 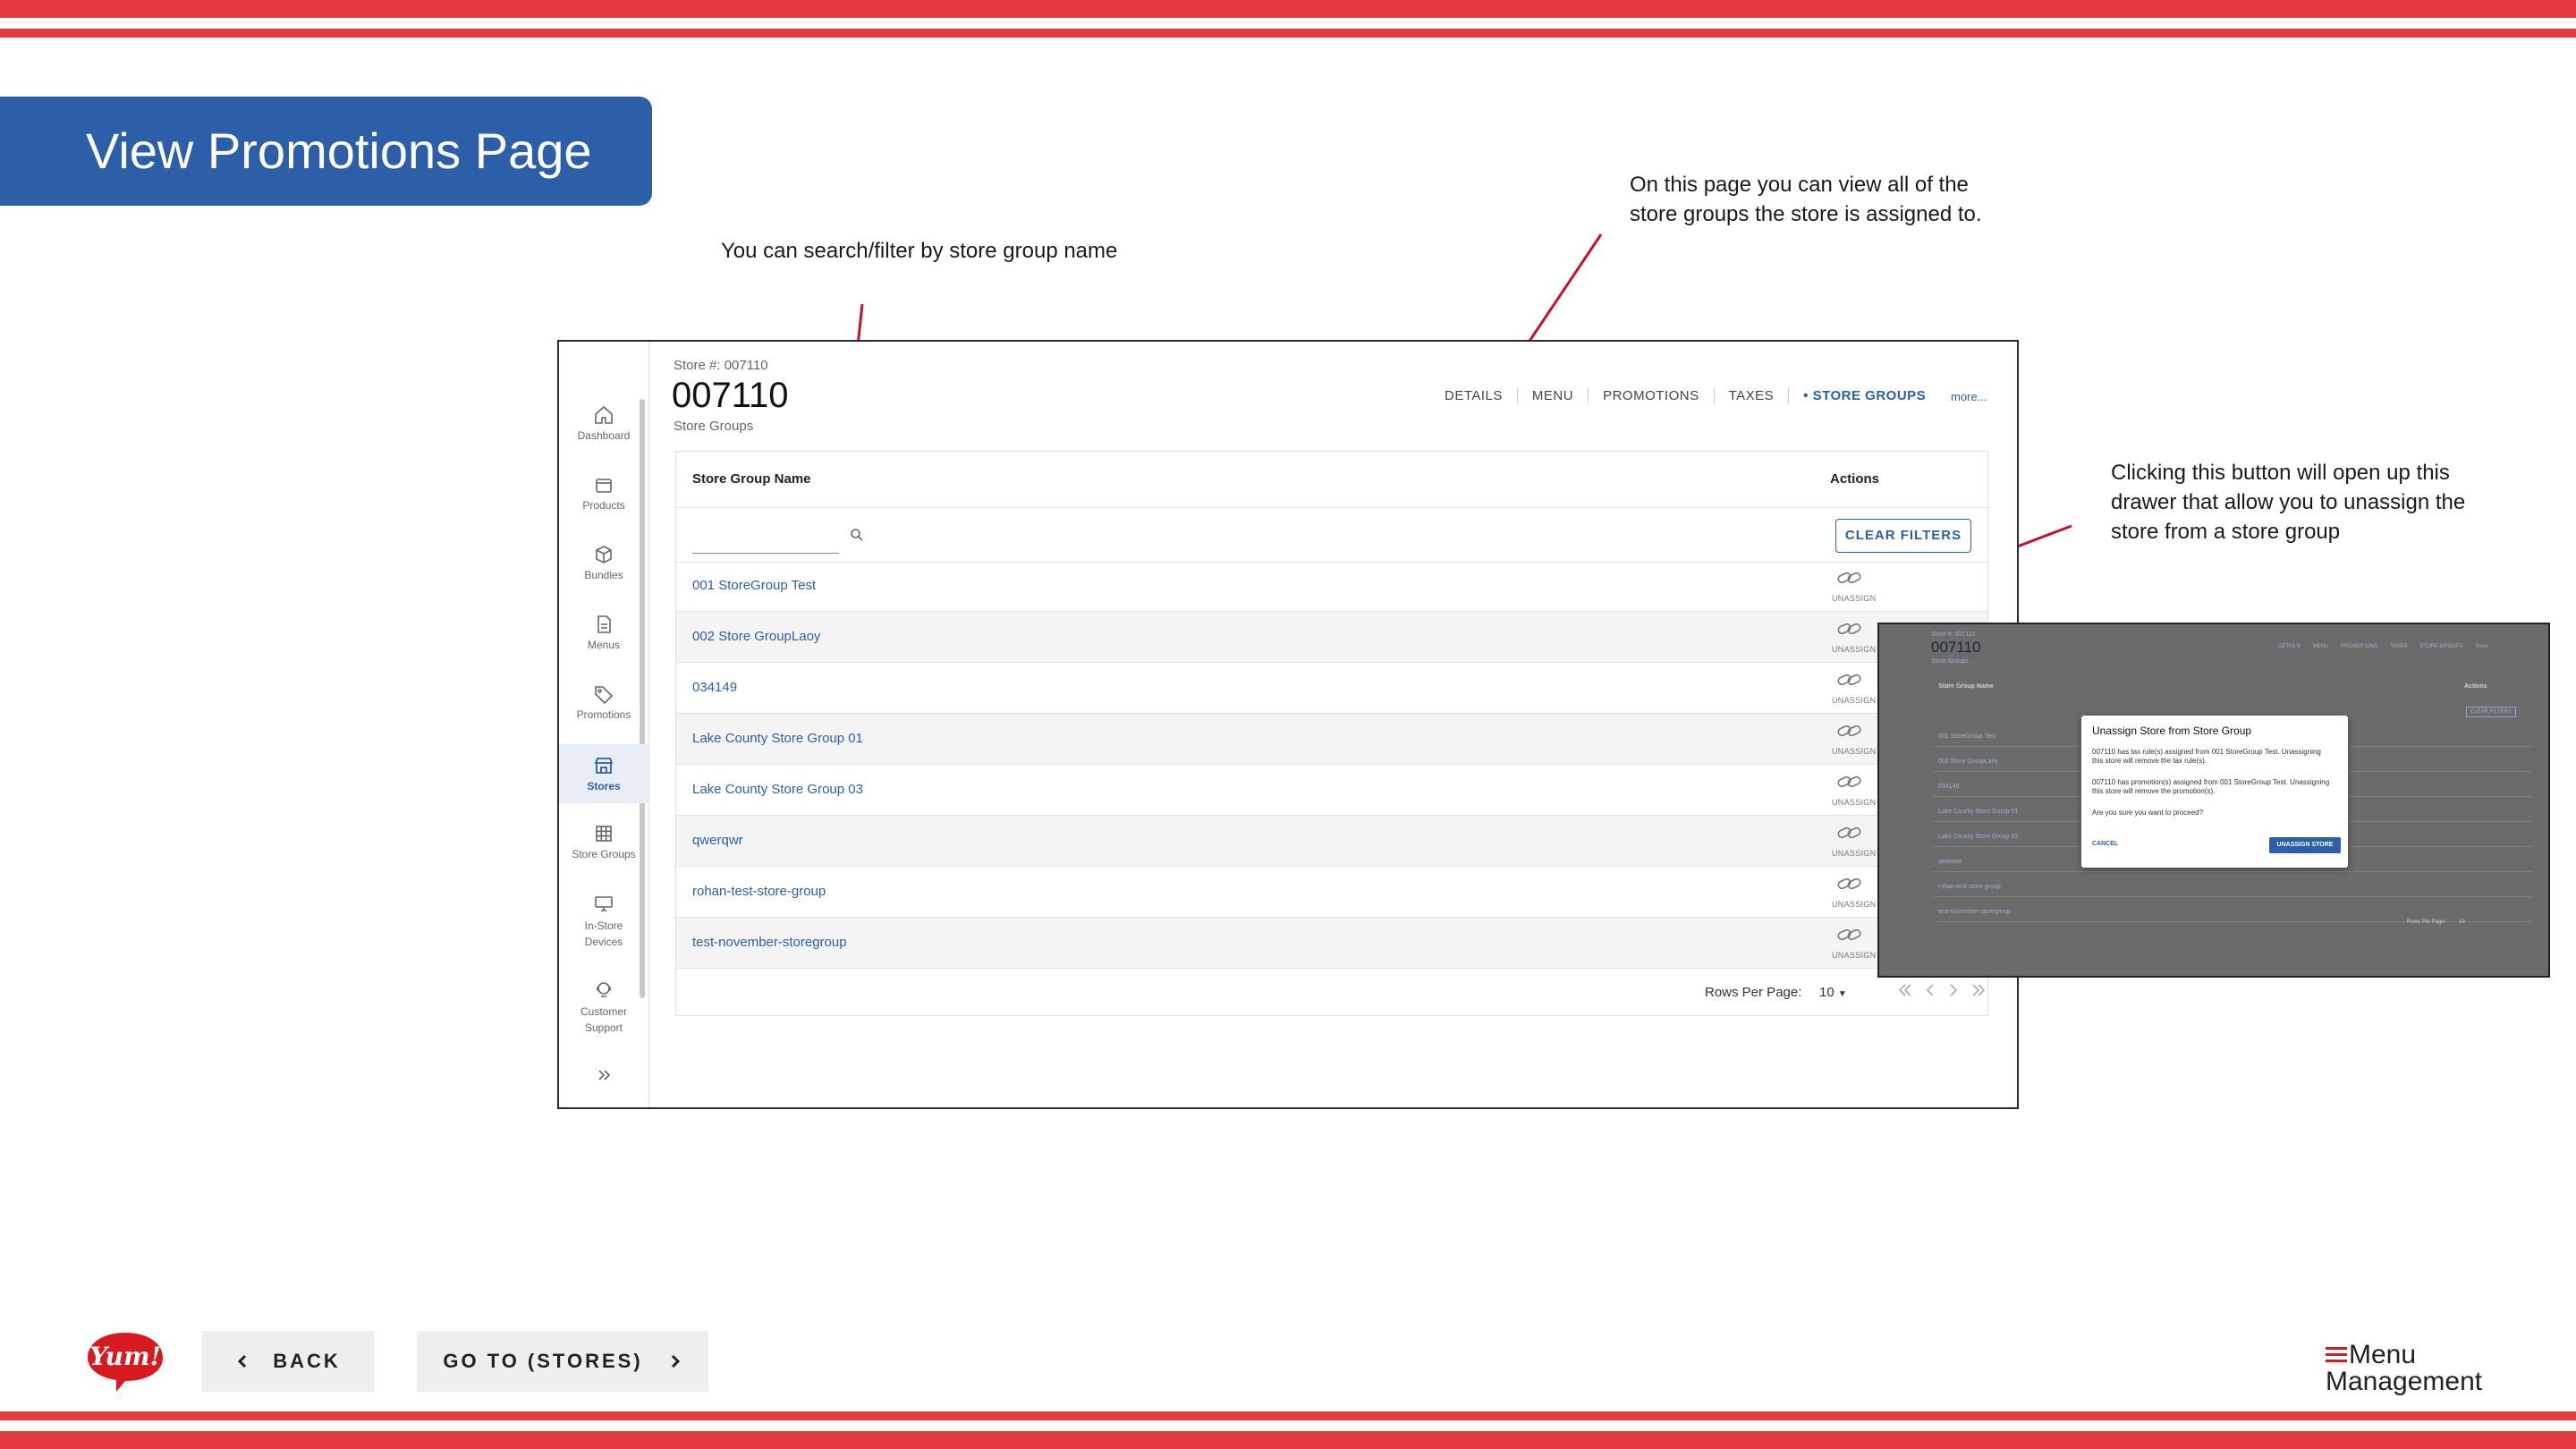 I want to click on monitor-icon, so click(x=604, y=903).